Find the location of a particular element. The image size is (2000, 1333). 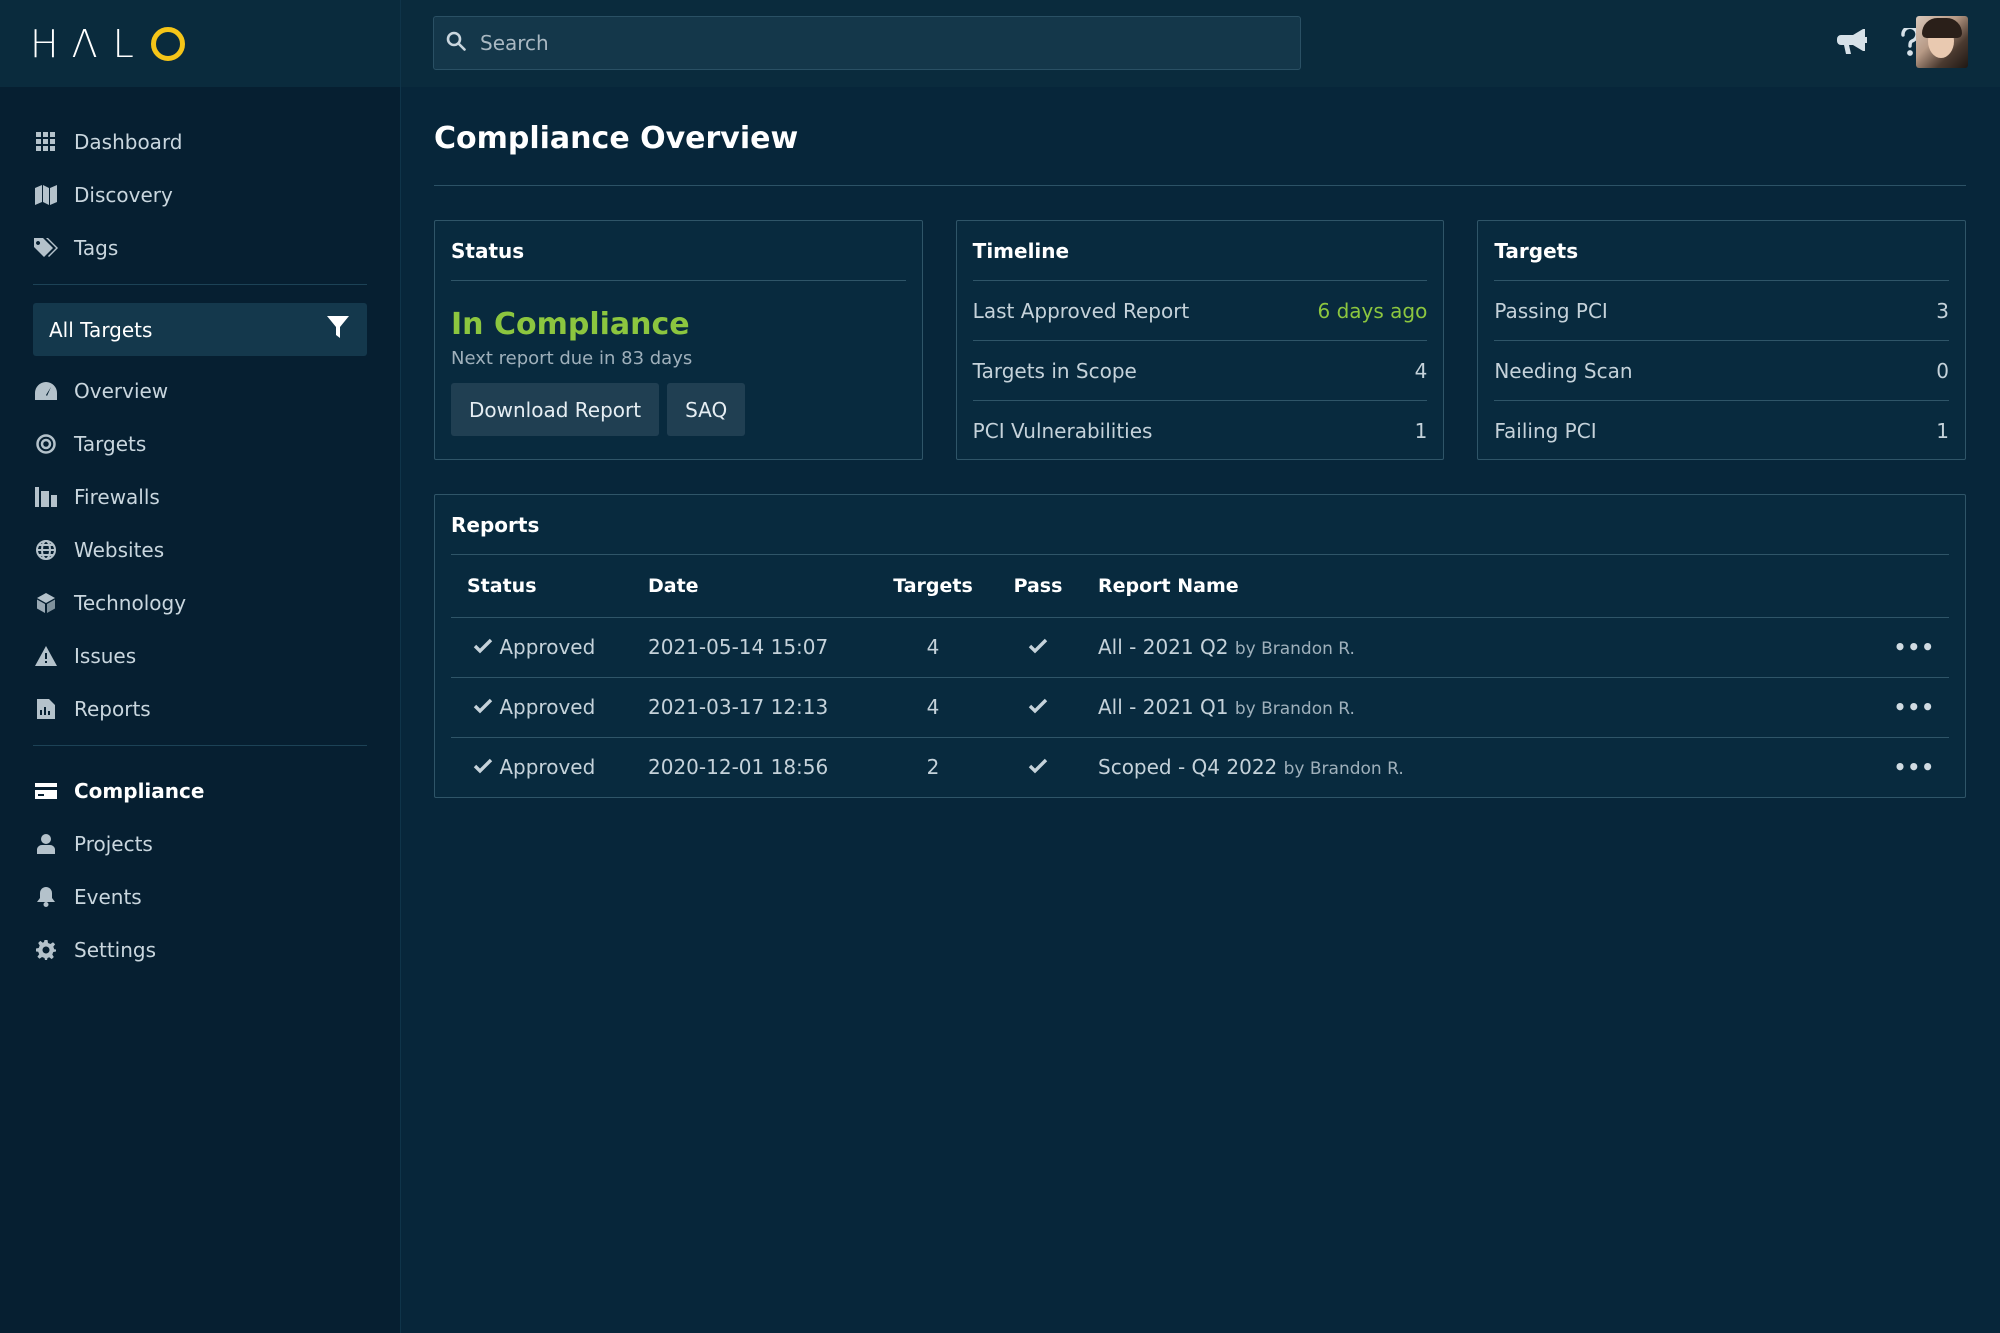

card-title: Status is located at coordinates (678, 251).